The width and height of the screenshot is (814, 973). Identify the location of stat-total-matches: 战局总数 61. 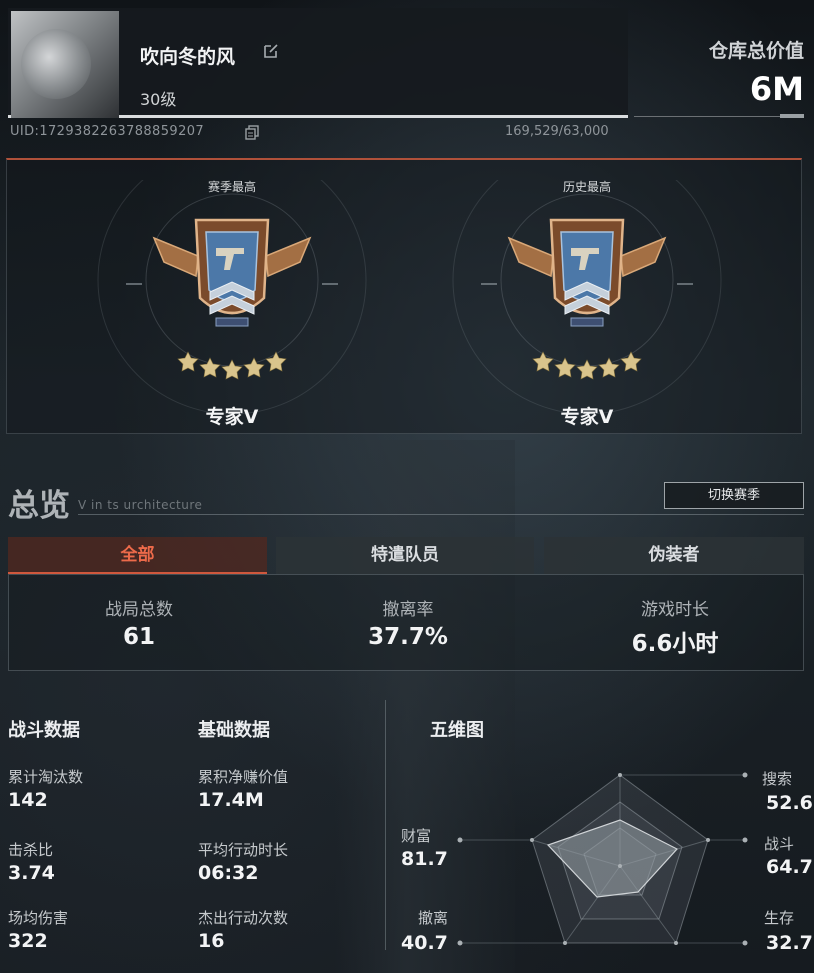
(139, 622).